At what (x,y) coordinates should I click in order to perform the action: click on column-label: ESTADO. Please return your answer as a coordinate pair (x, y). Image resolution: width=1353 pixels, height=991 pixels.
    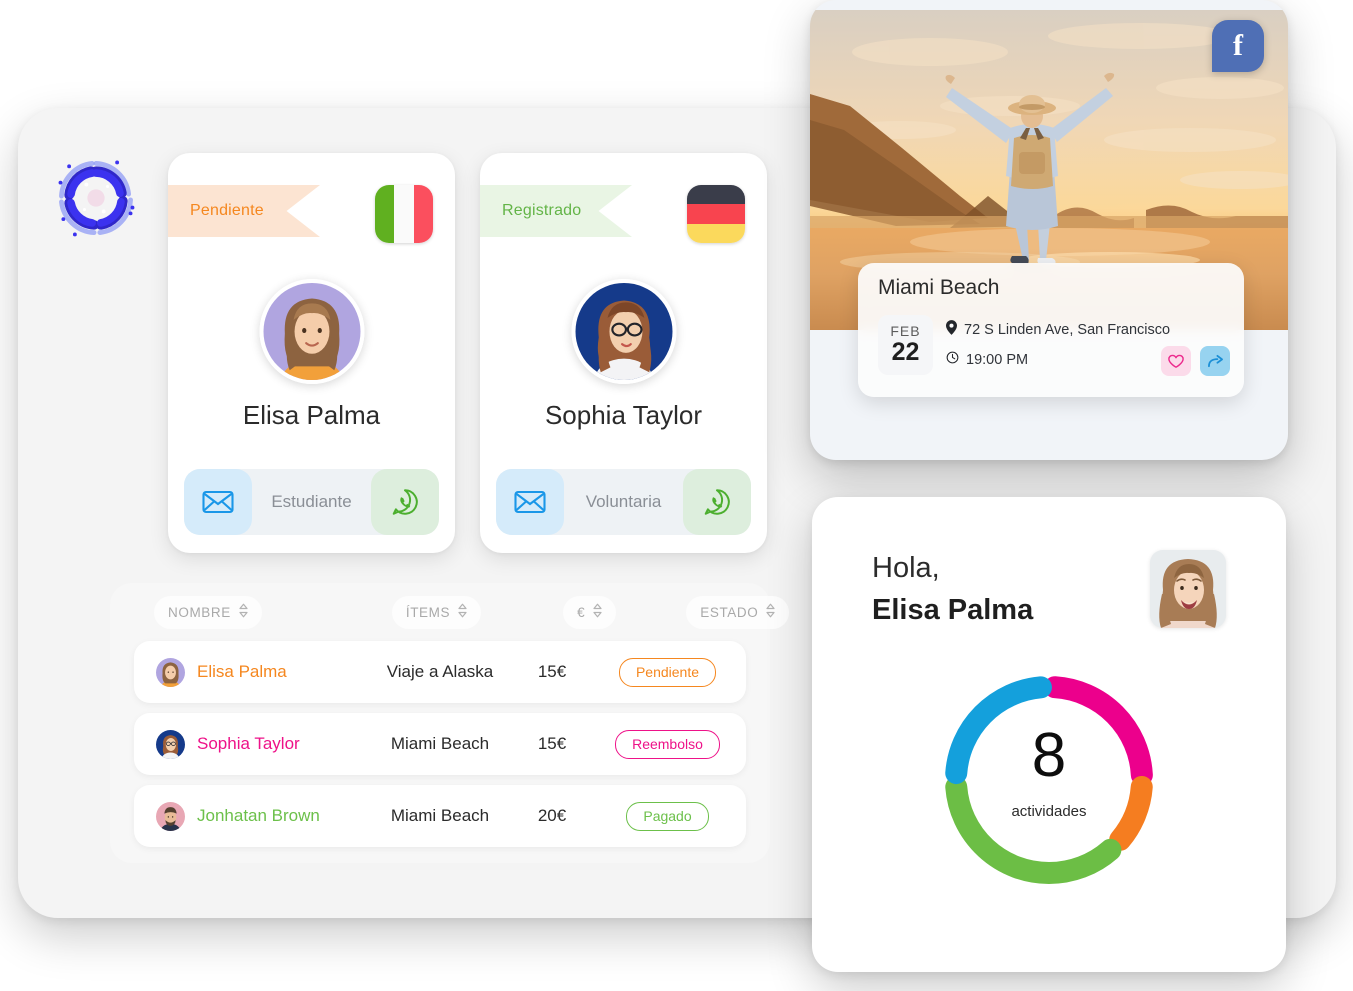
    Looking at the image, I should click on (729, 612).